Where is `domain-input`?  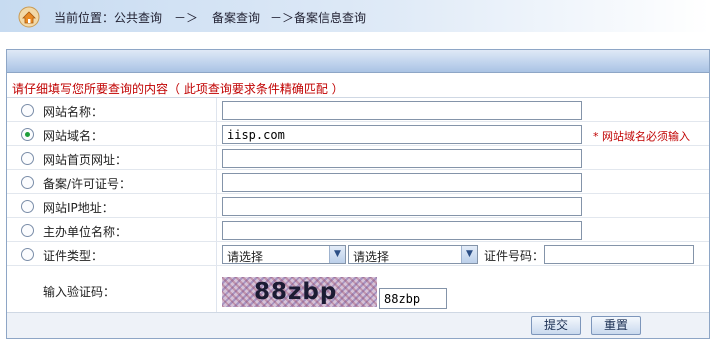
domain-input is located at coordinates (402, 134).